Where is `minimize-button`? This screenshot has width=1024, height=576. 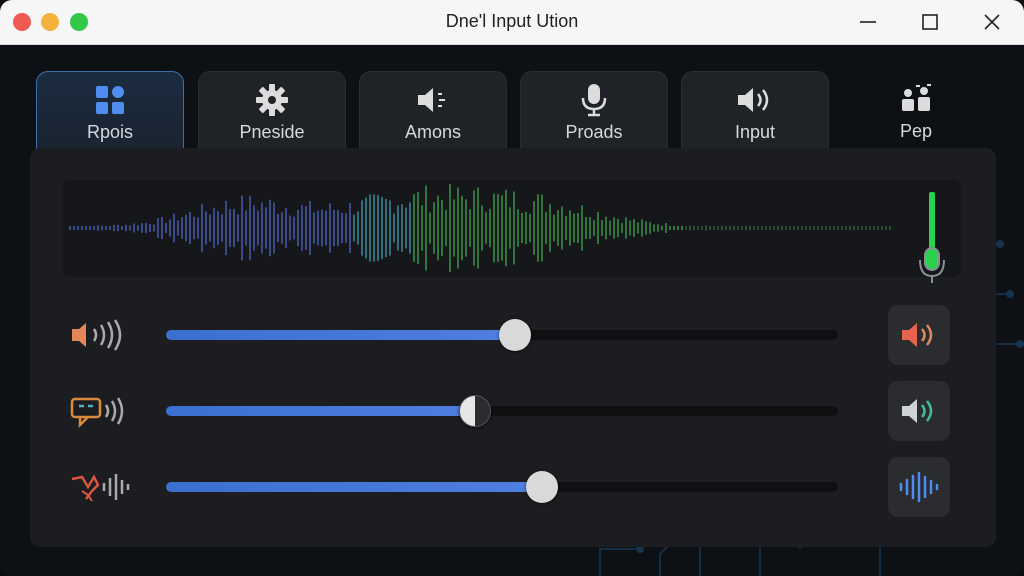
minimize-button is located at coordinates (868, 22).